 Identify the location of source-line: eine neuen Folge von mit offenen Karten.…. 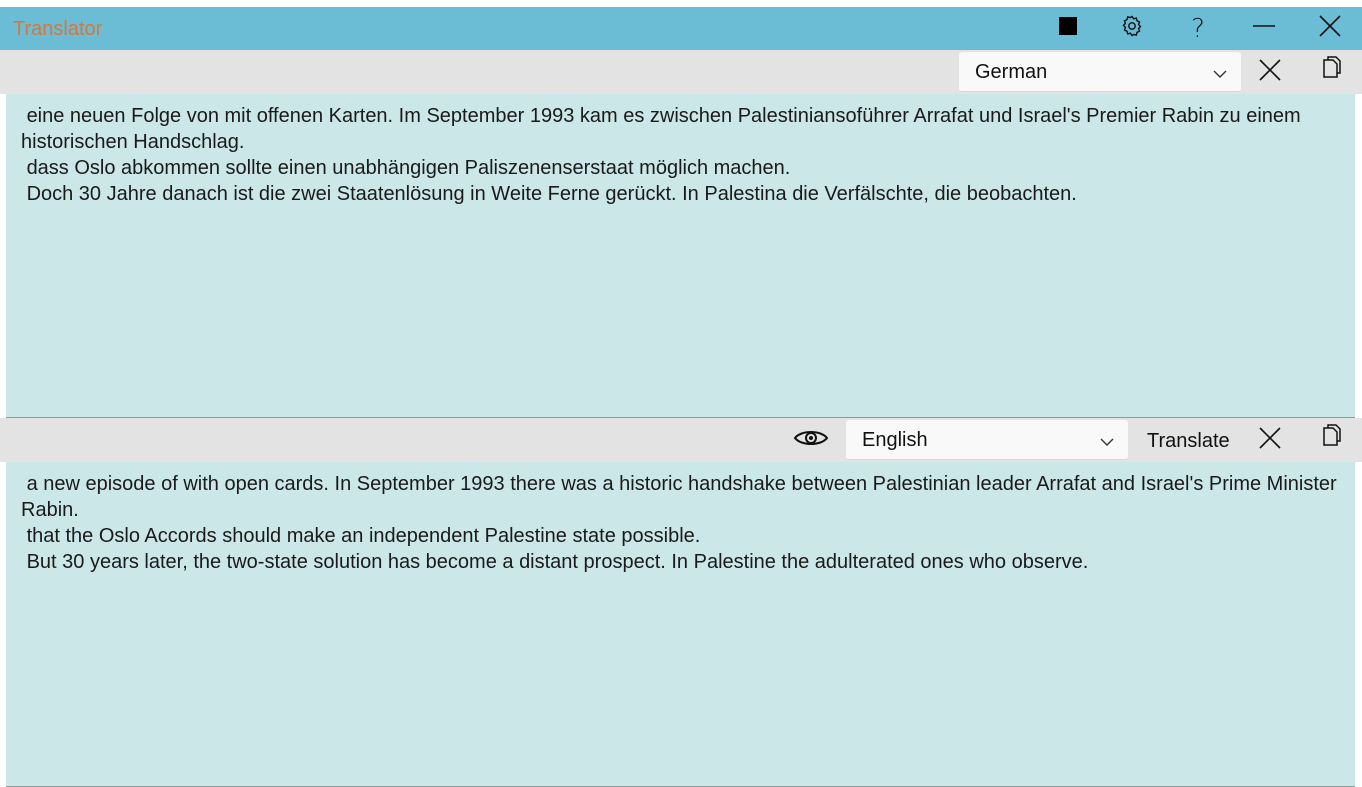
(664, 129).